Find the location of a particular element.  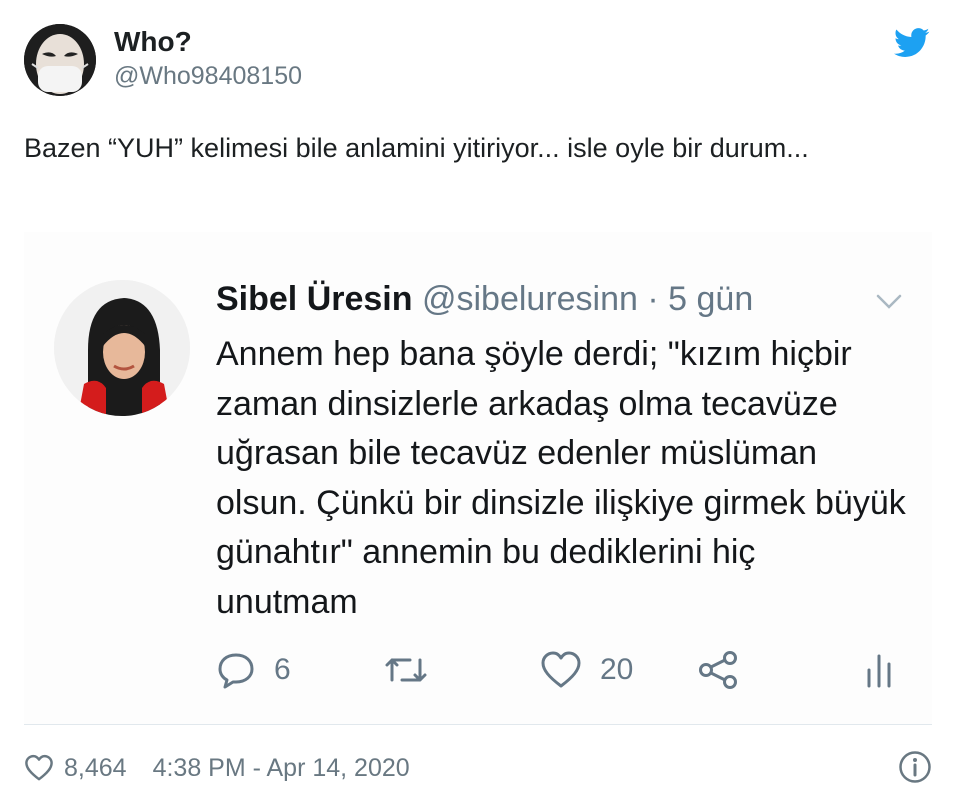

chevron-down-icon is located at coordinates (889, 301).